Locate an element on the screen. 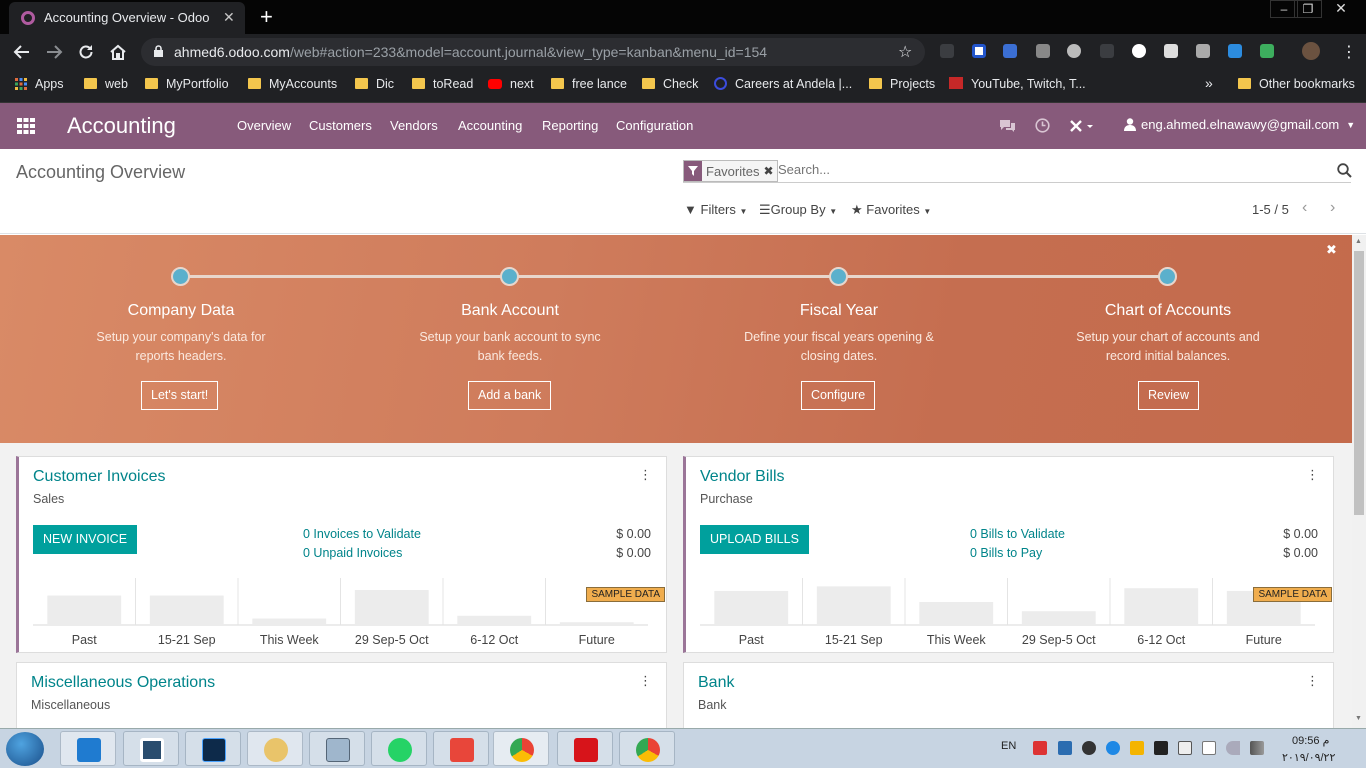  bookmark-youtube: next is located at coordinates (511, 84).